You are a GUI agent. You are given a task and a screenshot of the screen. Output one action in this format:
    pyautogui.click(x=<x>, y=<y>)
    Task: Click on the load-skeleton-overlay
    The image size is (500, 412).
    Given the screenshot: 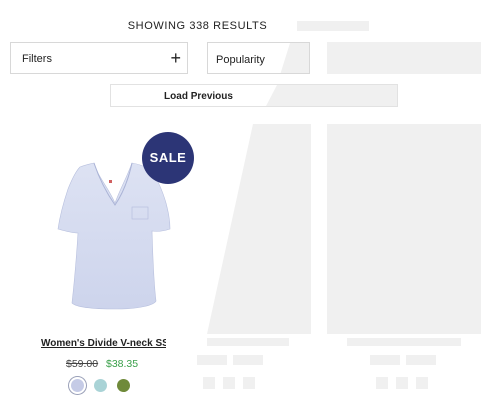 What is the action you would take?
    pyautogui.click(x=331, y=95)
    